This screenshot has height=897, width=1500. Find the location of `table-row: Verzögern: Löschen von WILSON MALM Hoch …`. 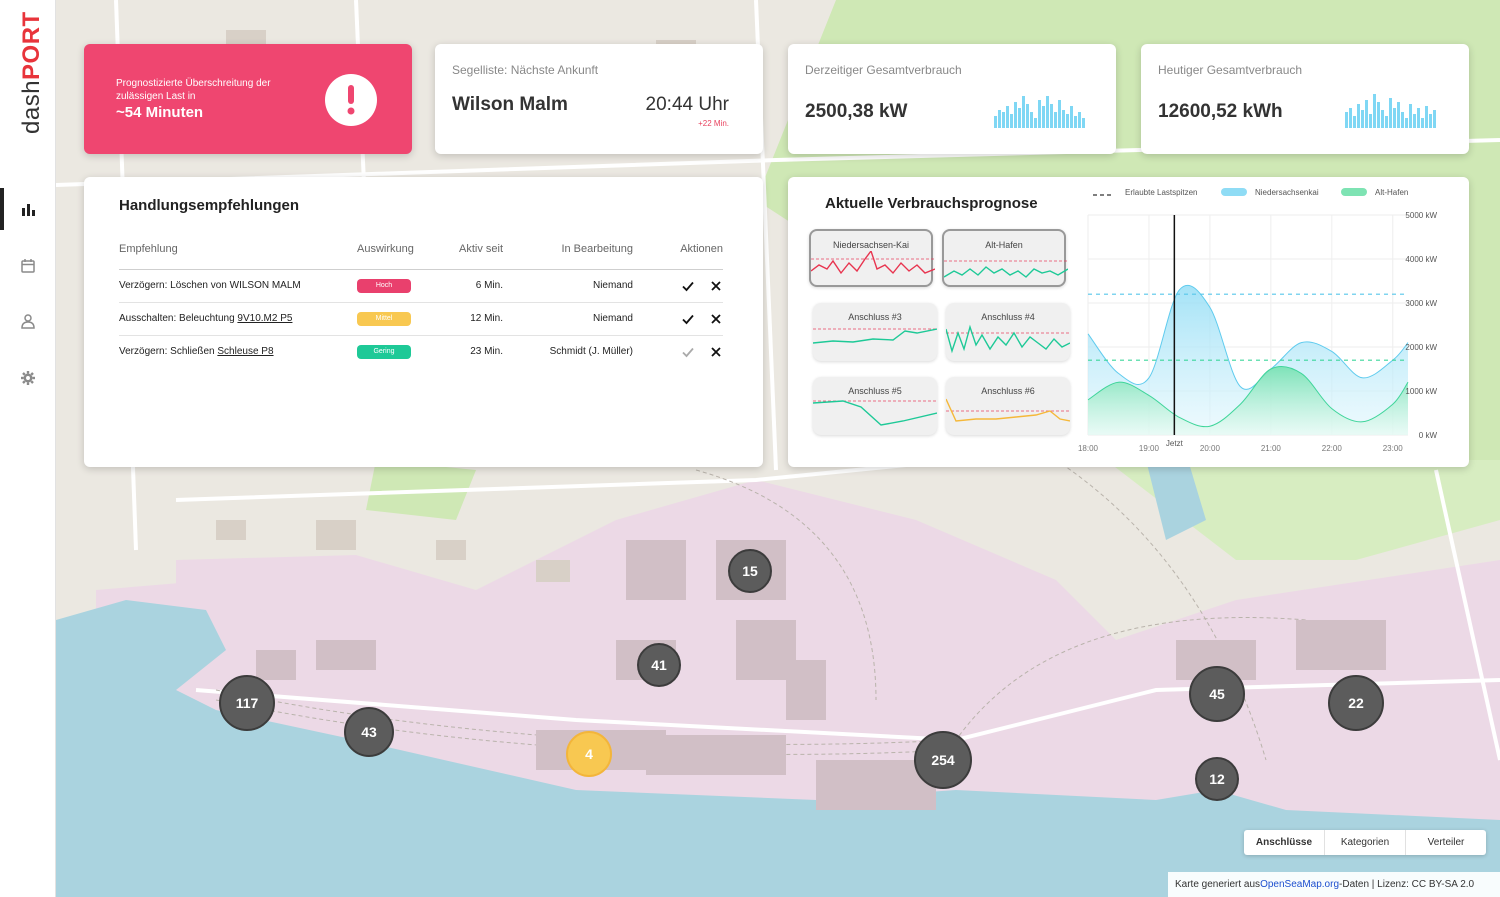

table-row: Verzögern: Löschen von WILSON MALM Hoch … is located at coordinates (421, 286).